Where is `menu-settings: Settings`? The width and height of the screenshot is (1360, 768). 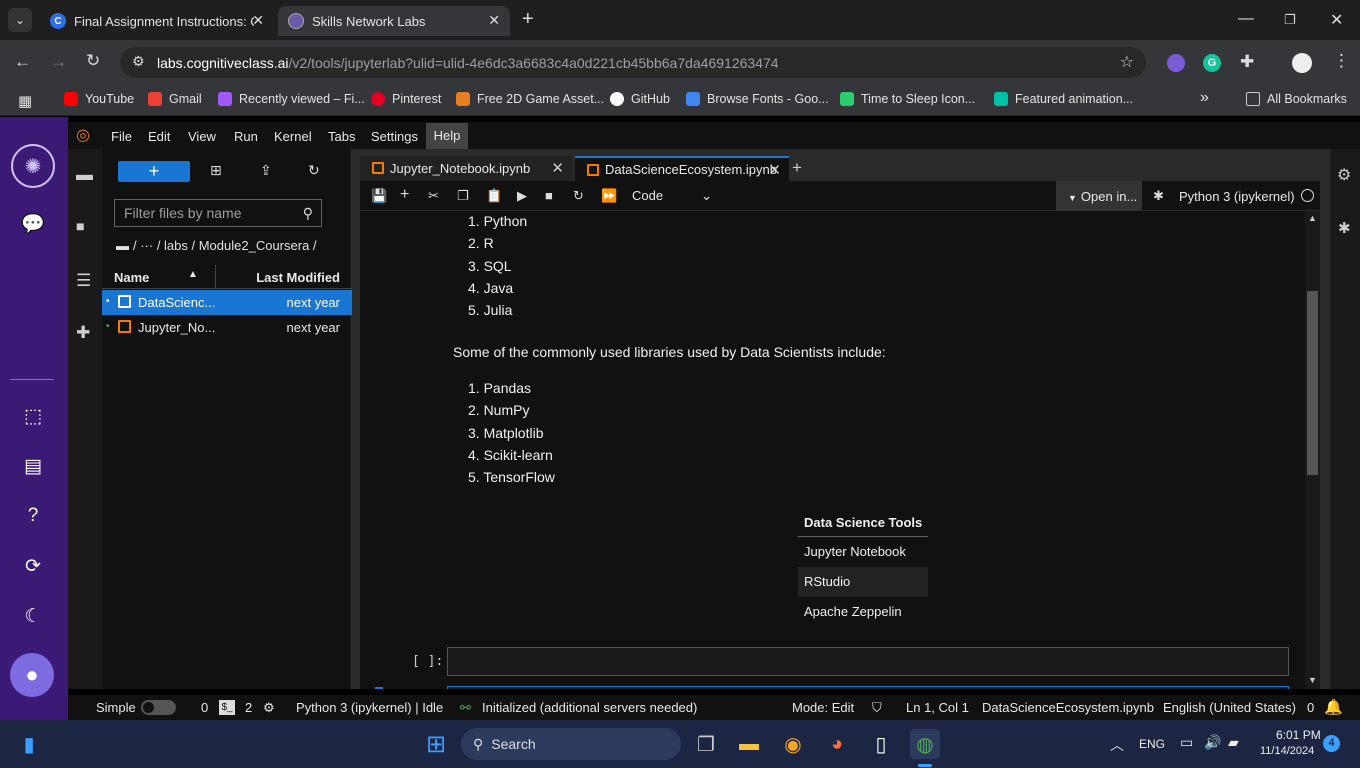
menu-settings: Settings is located at coordinates (394, 136).